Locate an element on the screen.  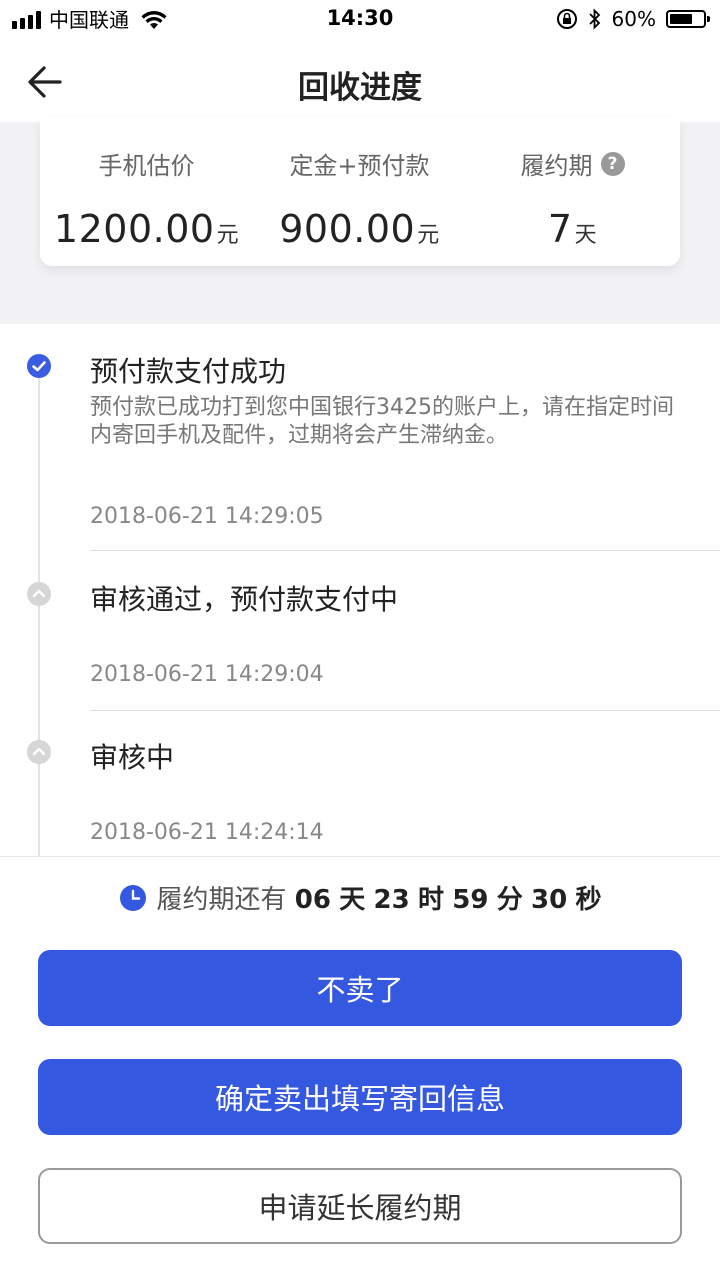
countdown-days-unit: 天 is located at coordinates (352, 900).